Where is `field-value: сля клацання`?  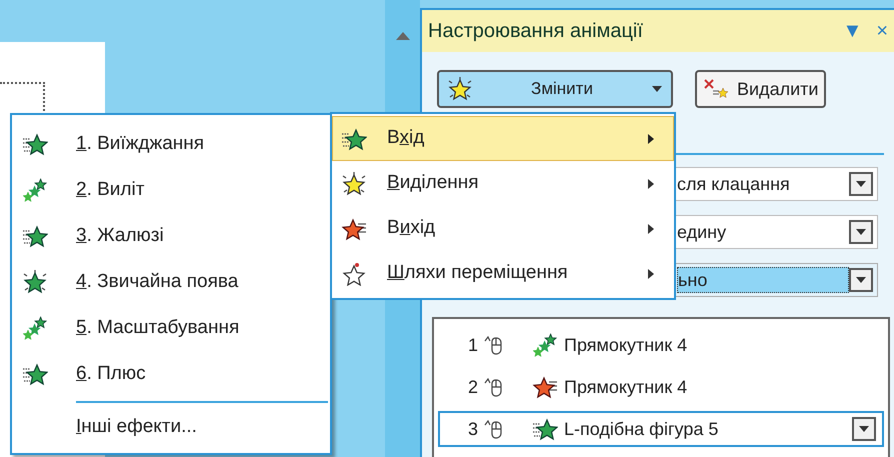 field-value: сля клацання is located at coordinates (734, 184).